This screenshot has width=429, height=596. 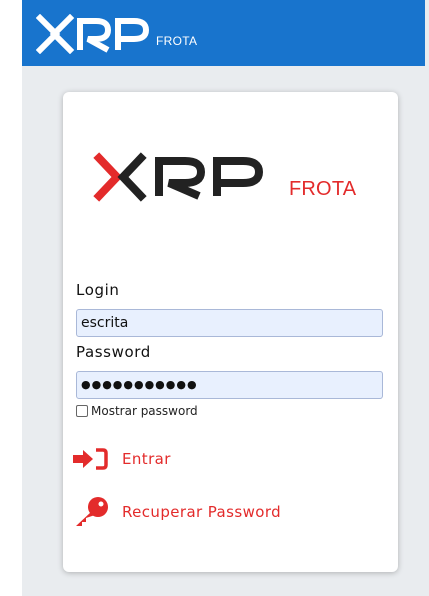 I want to click on brand-logo-sub: FROTA, so click(x=323, y=189).